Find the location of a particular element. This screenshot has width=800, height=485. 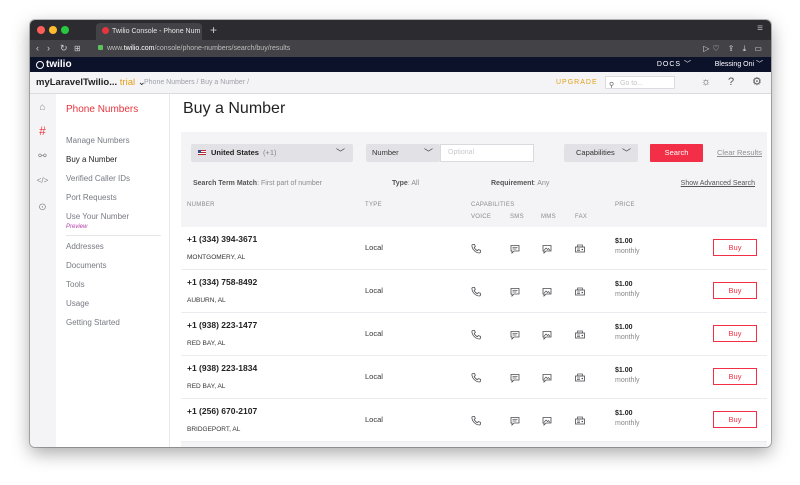

column-price: PRICE is located at coordinates (625, 205).